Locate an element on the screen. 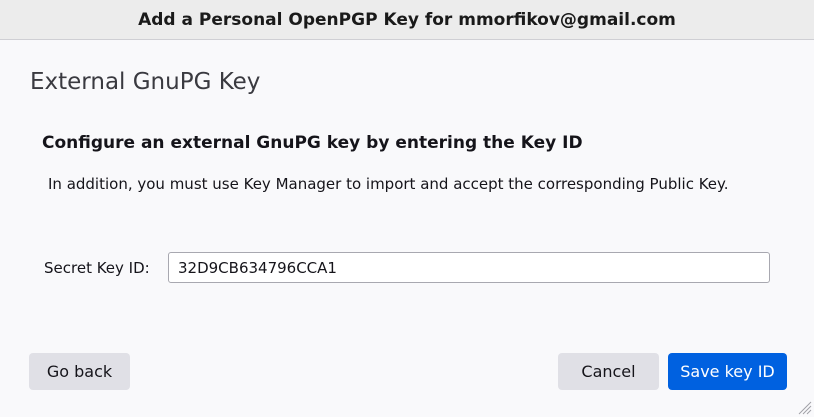 Image resolution: width=814 pixels, height=417 pixels. secret-key-label: Secret Key ID: is located at coordinates (97, 267).